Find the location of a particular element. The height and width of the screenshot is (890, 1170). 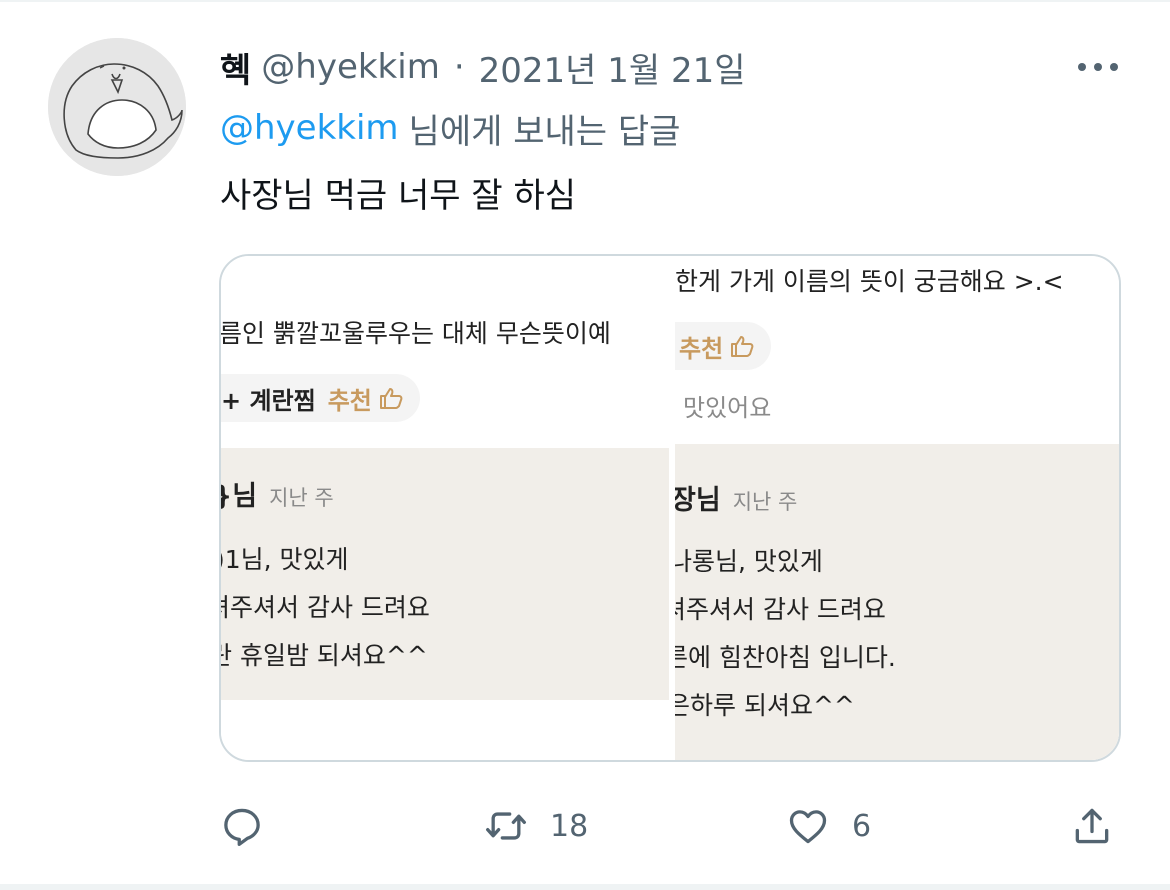

like-button: 6 is located at coordinates (828, 826).